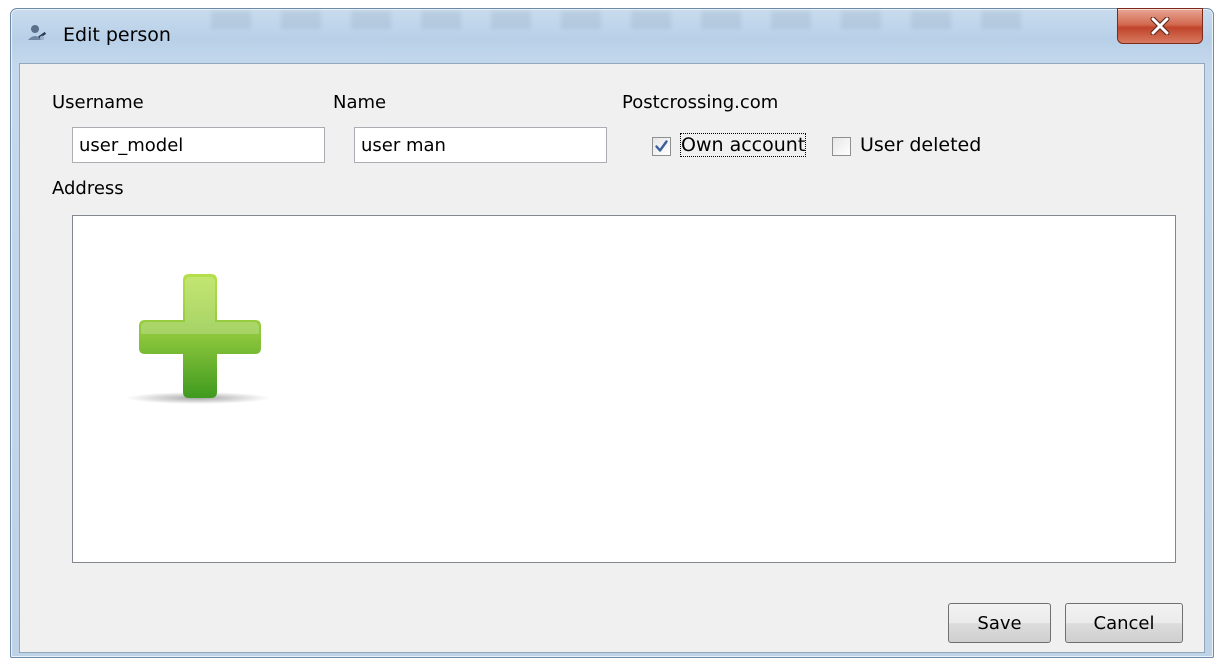 This screenshot has height=662, width=1220. Describe the element at coordinates (920, 145) in the screenshot. I see `user-deleted-label: User deleted` at that location.